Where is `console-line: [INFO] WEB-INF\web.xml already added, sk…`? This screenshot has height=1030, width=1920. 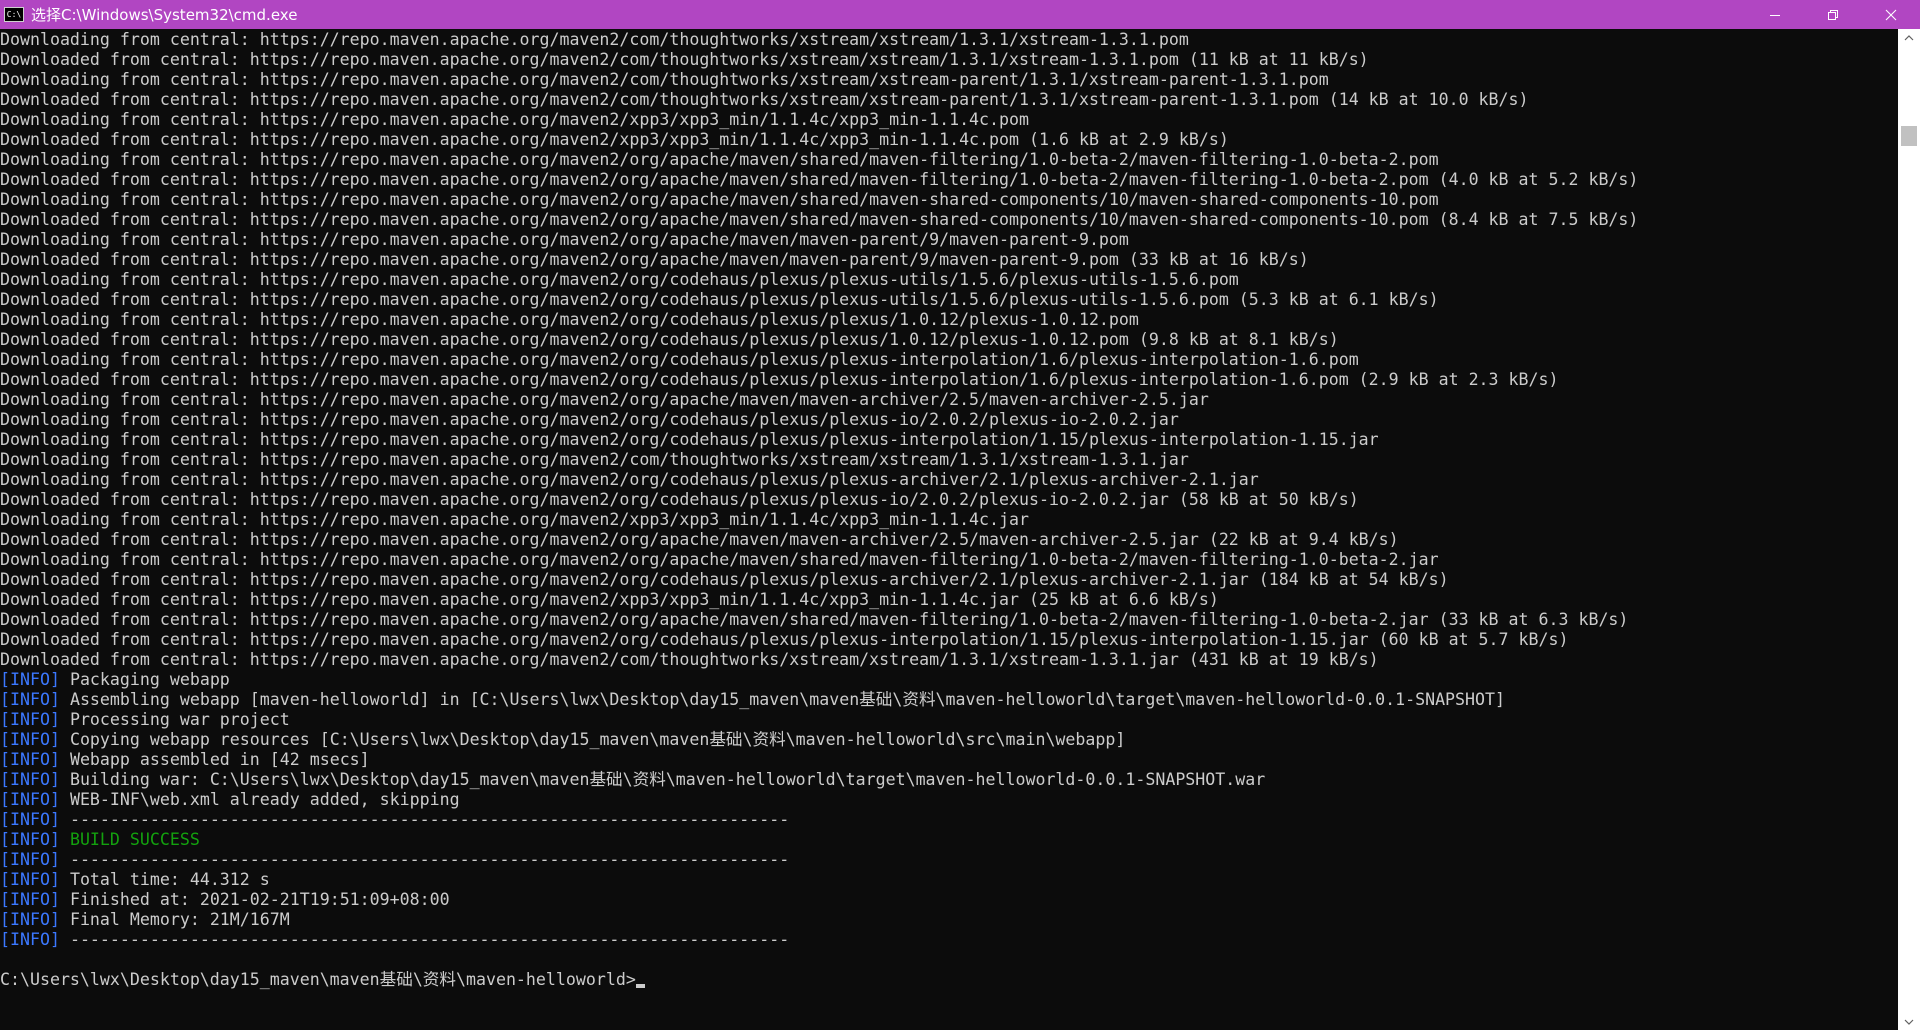 console-line: [INFO] WEB-INF\web.xml already added, sk… is located at coordinates (949, 800).